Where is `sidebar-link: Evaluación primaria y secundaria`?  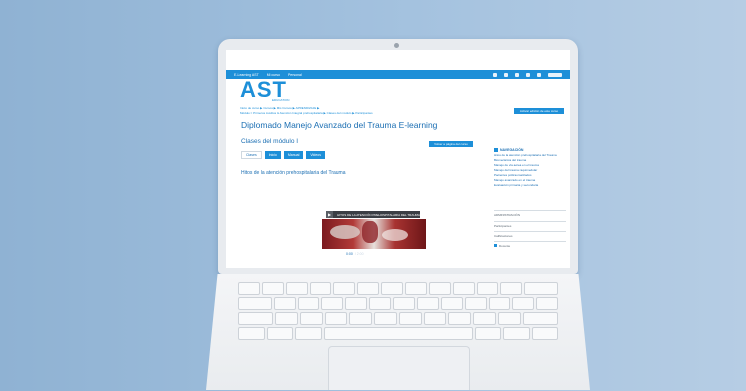
sidebar-link: Evaluación primaria y secundaria is located at coordinates (530, 185).